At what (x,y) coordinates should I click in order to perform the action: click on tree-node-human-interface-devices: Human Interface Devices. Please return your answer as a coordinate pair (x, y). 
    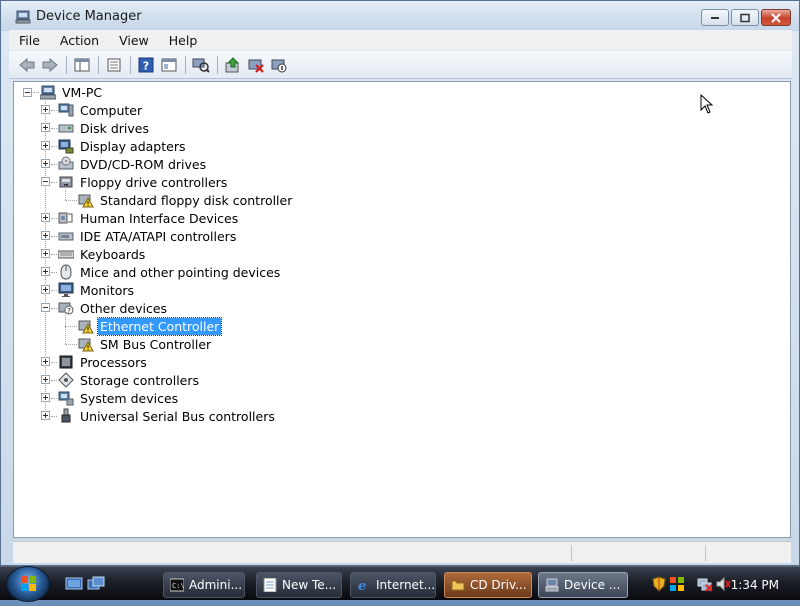
    Looking at the image, I should click on (149, 218).